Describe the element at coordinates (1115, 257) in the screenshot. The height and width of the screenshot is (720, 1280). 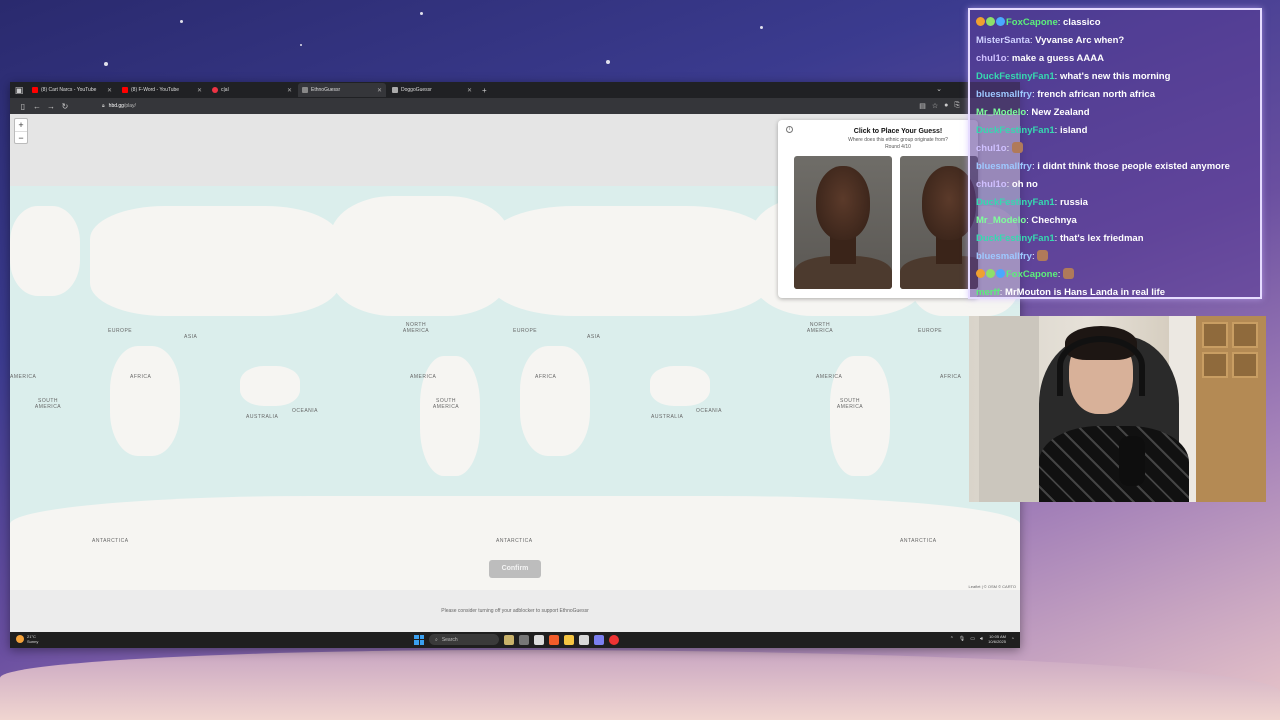
I see `chat-message: bluesmallfry:` at that location.